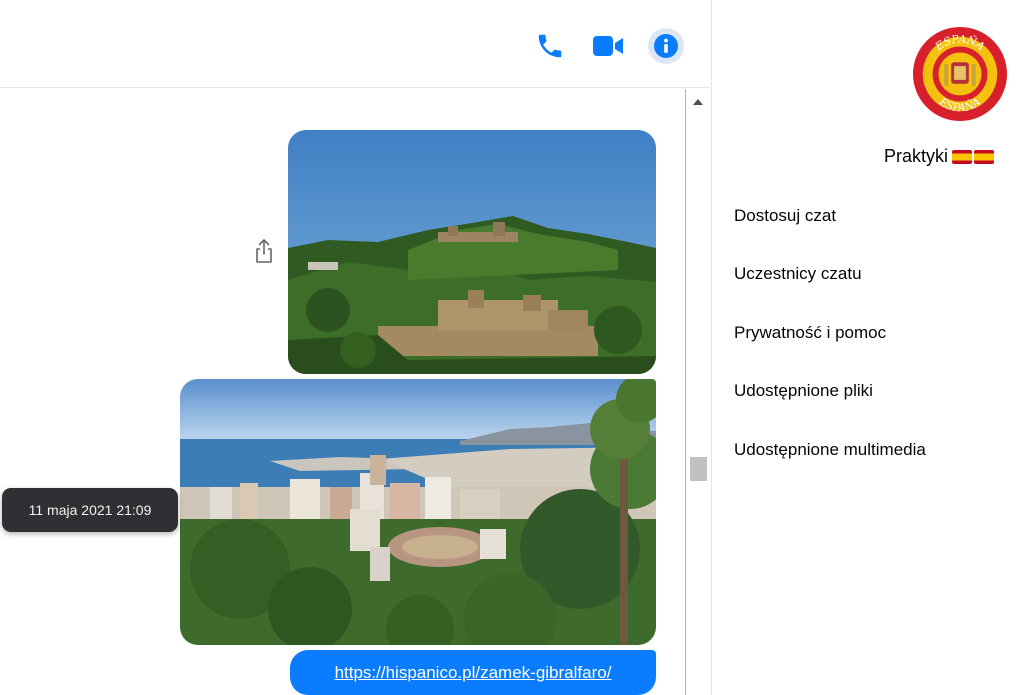  I want to click on menu-chat-members: Uczestnicy czatu, so click(798, 274).